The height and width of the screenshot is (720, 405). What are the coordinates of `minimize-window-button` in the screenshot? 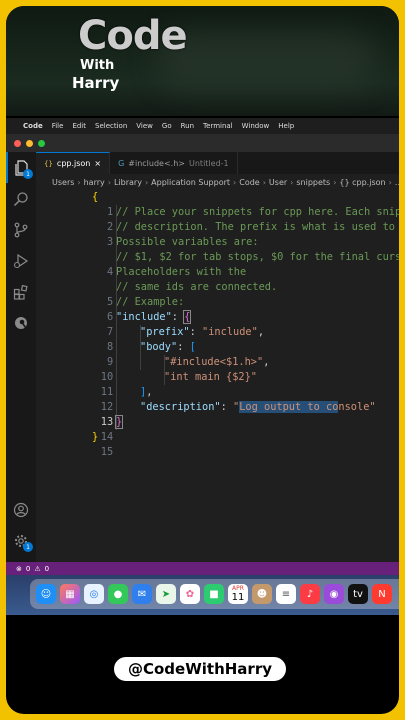 It's located at (29, 143).